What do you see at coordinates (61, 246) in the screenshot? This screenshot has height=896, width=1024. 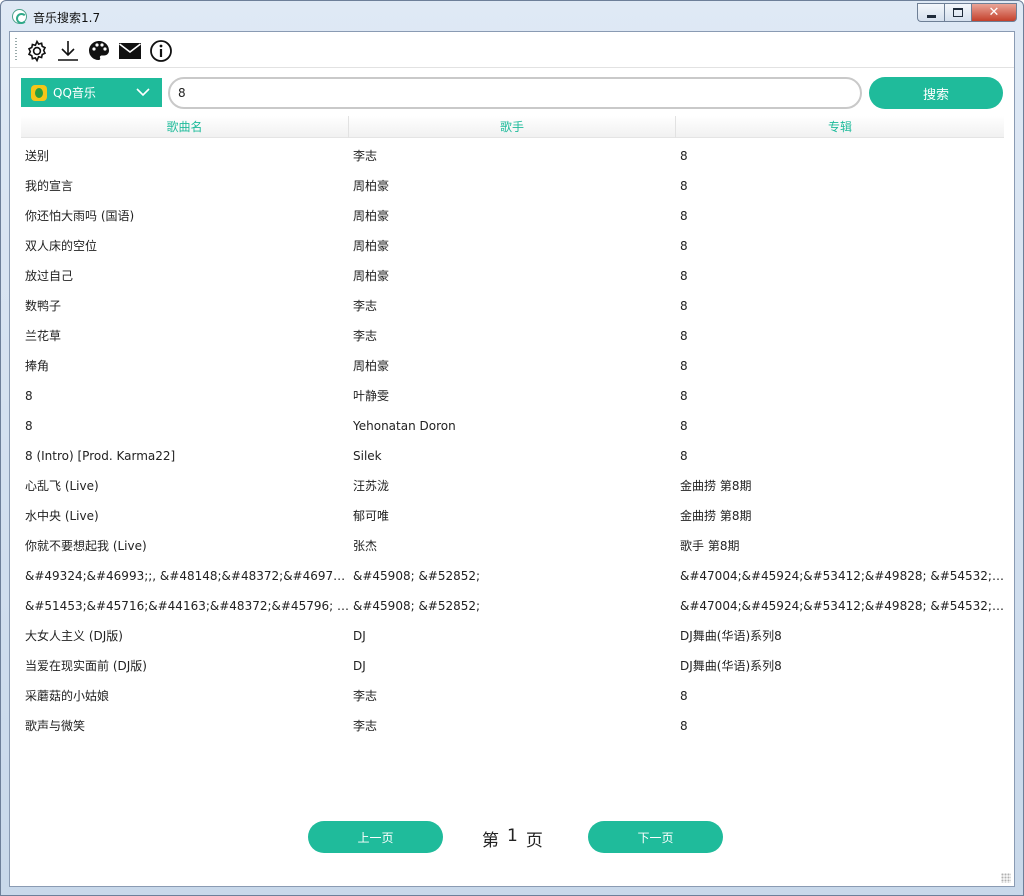 I see `song-name-cell: 双人床的空位` at bounding box center [61, 246].